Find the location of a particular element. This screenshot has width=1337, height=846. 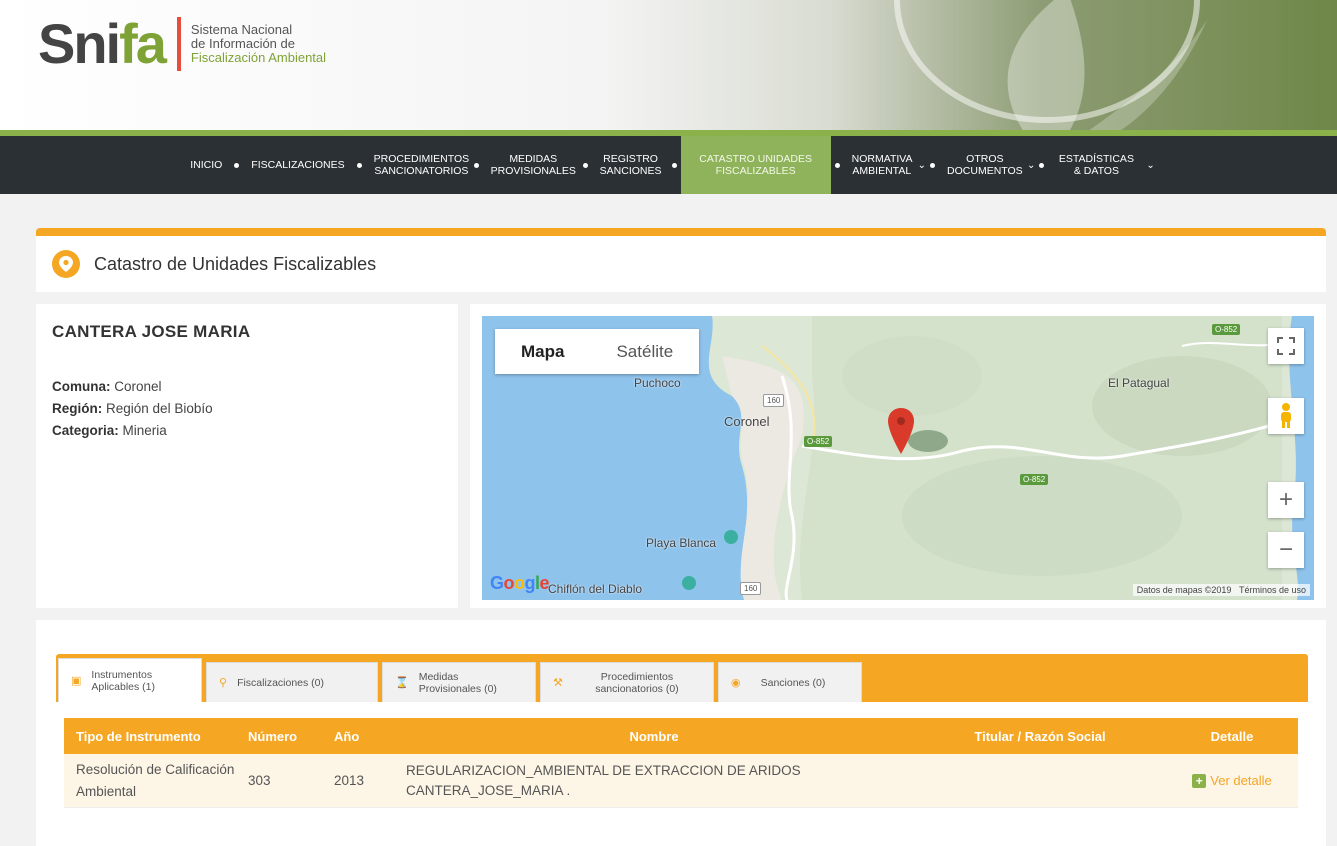

nav-fiscalizaciones: FISCALIZACIONES is located at coordinates (297, 165).